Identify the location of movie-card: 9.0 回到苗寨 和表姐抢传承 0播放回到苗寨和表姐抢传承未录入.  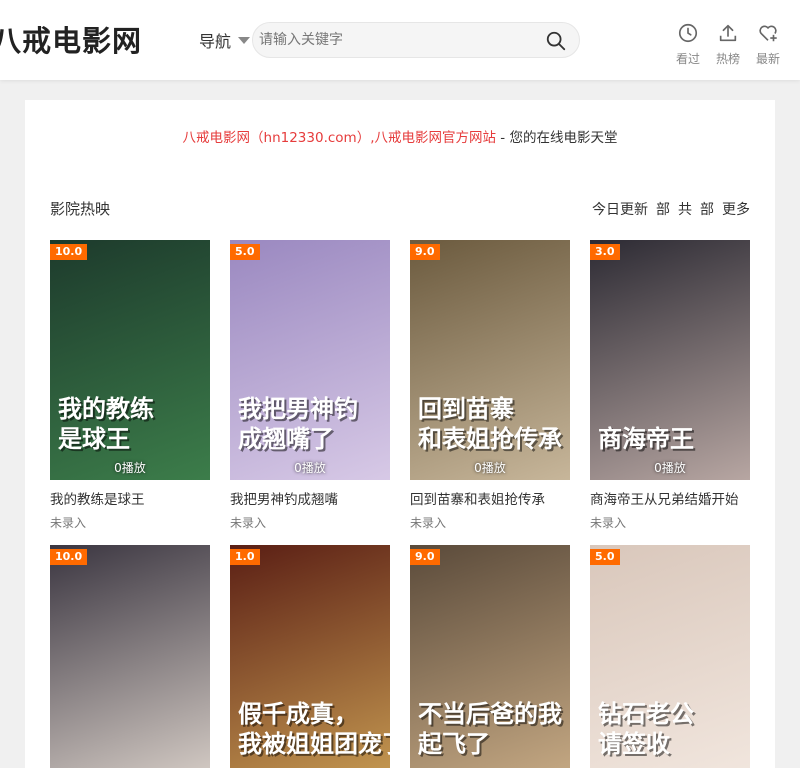
(490, 385).